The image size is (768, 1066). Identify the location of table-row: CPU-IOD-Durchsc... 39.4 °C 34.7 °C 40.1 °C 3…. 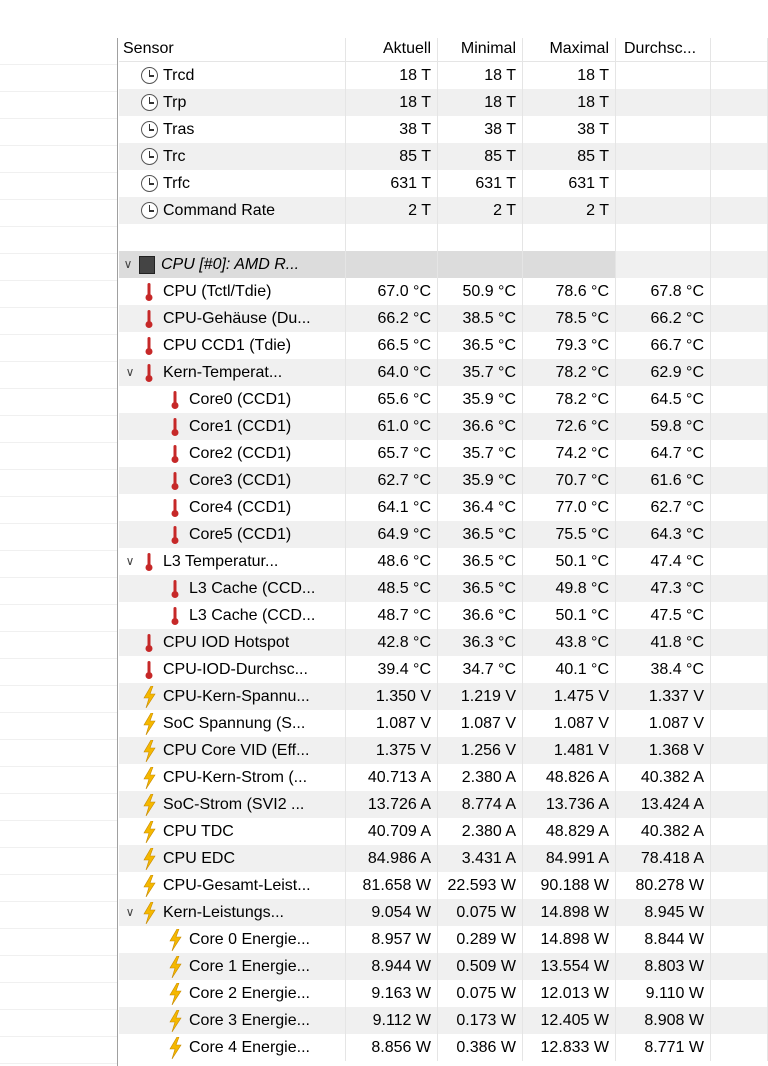
(443, 669).